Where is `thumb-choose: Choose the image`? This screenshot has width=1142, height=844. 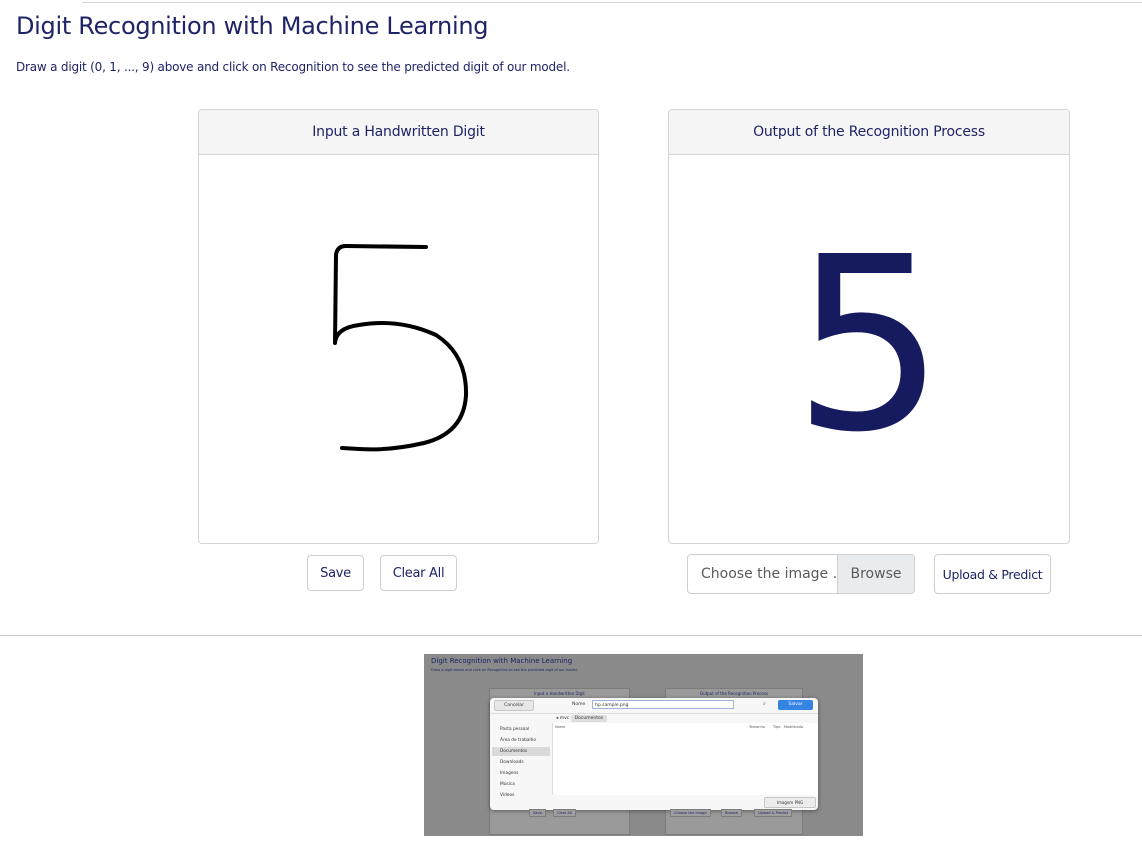
thumb-choose: Choose the image is located at coordinates (690, 813).